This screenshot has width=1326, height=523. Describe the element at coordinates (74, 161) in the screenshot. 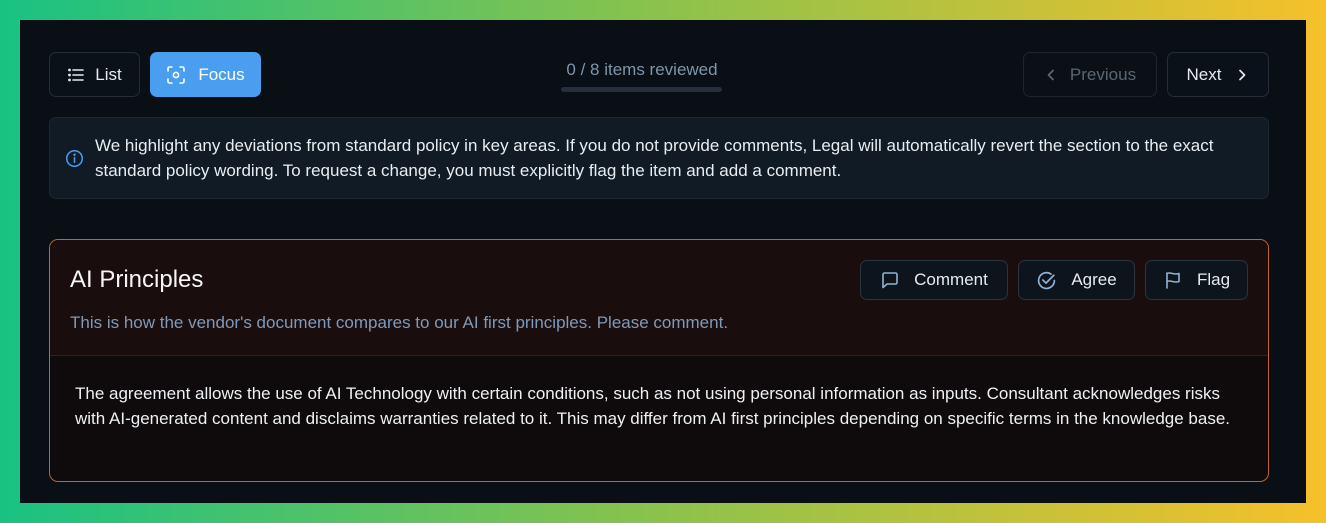

I see `info-icon` at that location.